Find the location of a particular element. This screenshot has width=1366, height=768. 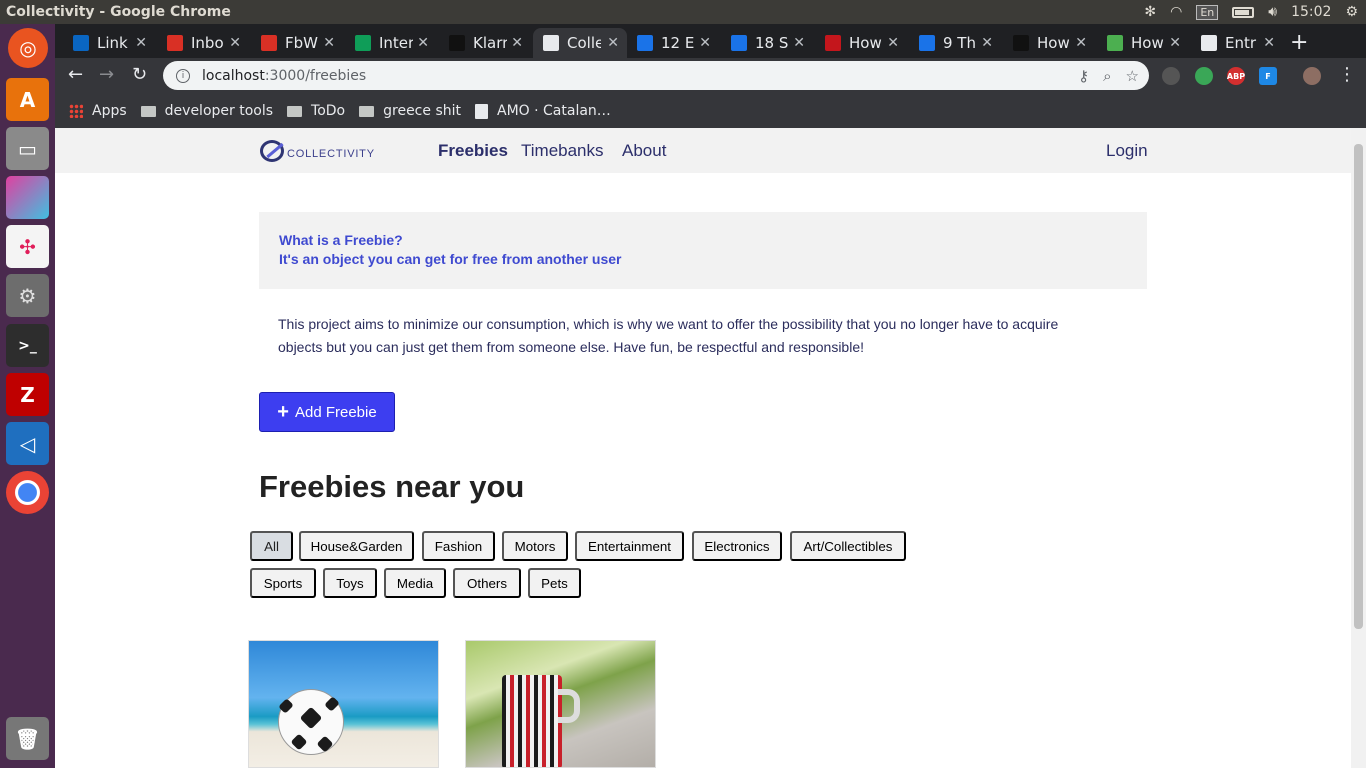

profile-avatar is located at coordinates (1312, 76).